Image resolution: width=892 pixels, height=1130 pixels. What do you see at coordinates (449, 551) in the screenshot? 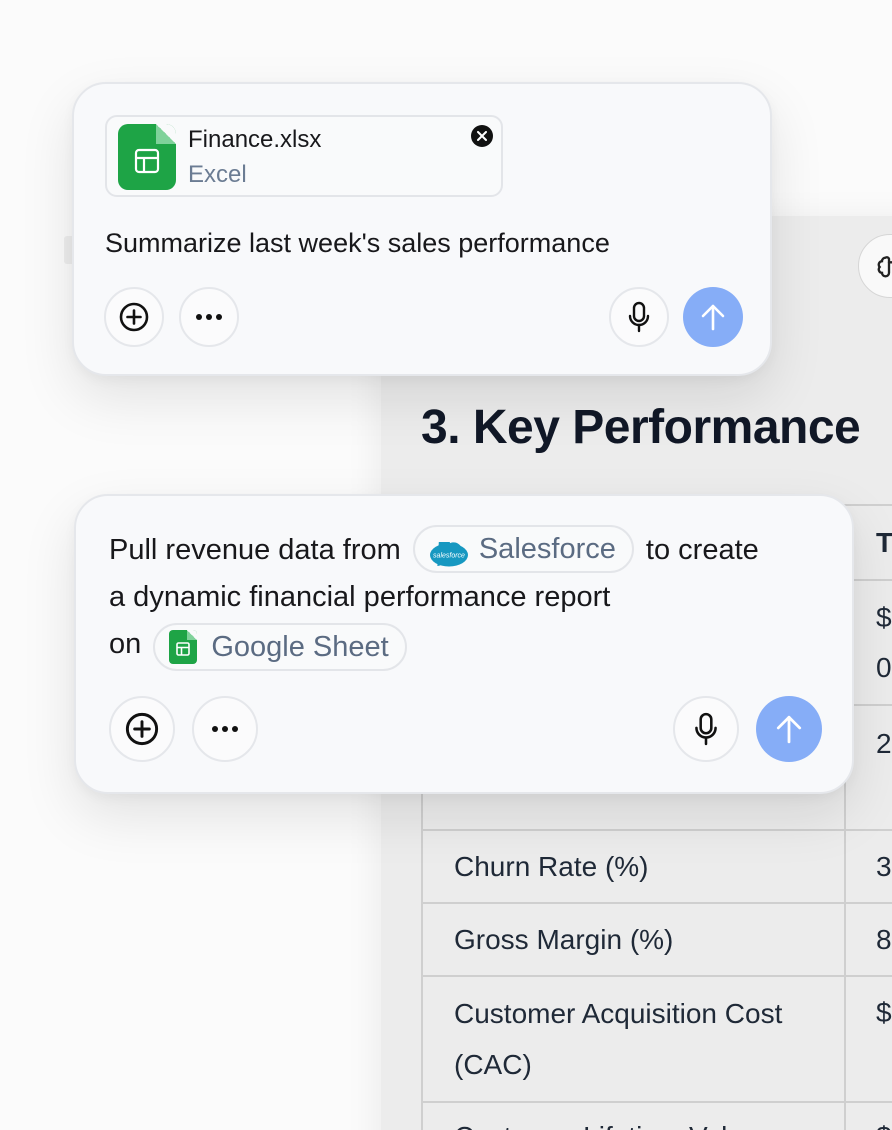
I see `salesforce-icon: salesforce` at bounding box center [449, 551].